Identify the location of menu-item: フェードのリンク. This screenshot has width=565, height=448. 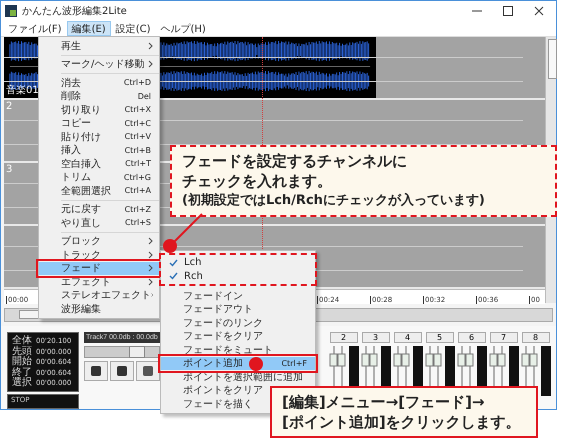
(238, 323).